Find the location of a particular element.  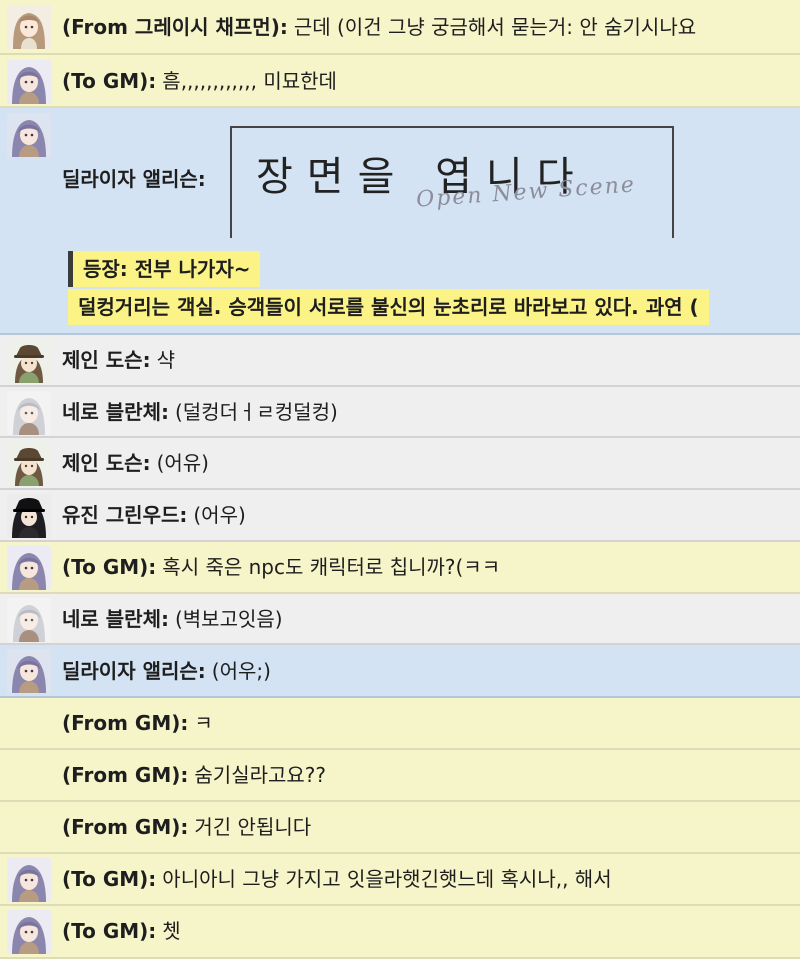

message-line: (To GM): 흠,,,,,,,,,,,, 미묘한데 is located at coordinates (427, 81).